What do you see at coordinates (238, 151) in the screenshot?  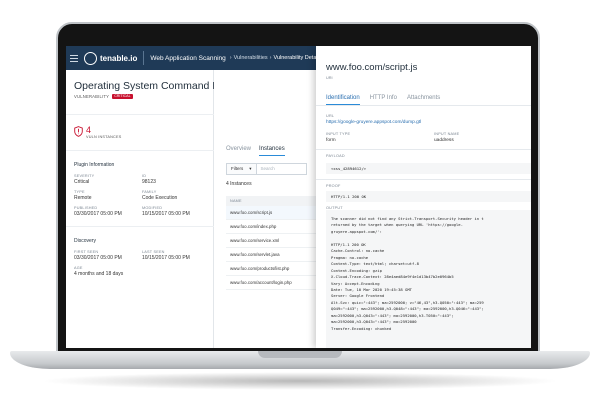 I see `tab-overview: Overview` at bounding box center [238, 151].